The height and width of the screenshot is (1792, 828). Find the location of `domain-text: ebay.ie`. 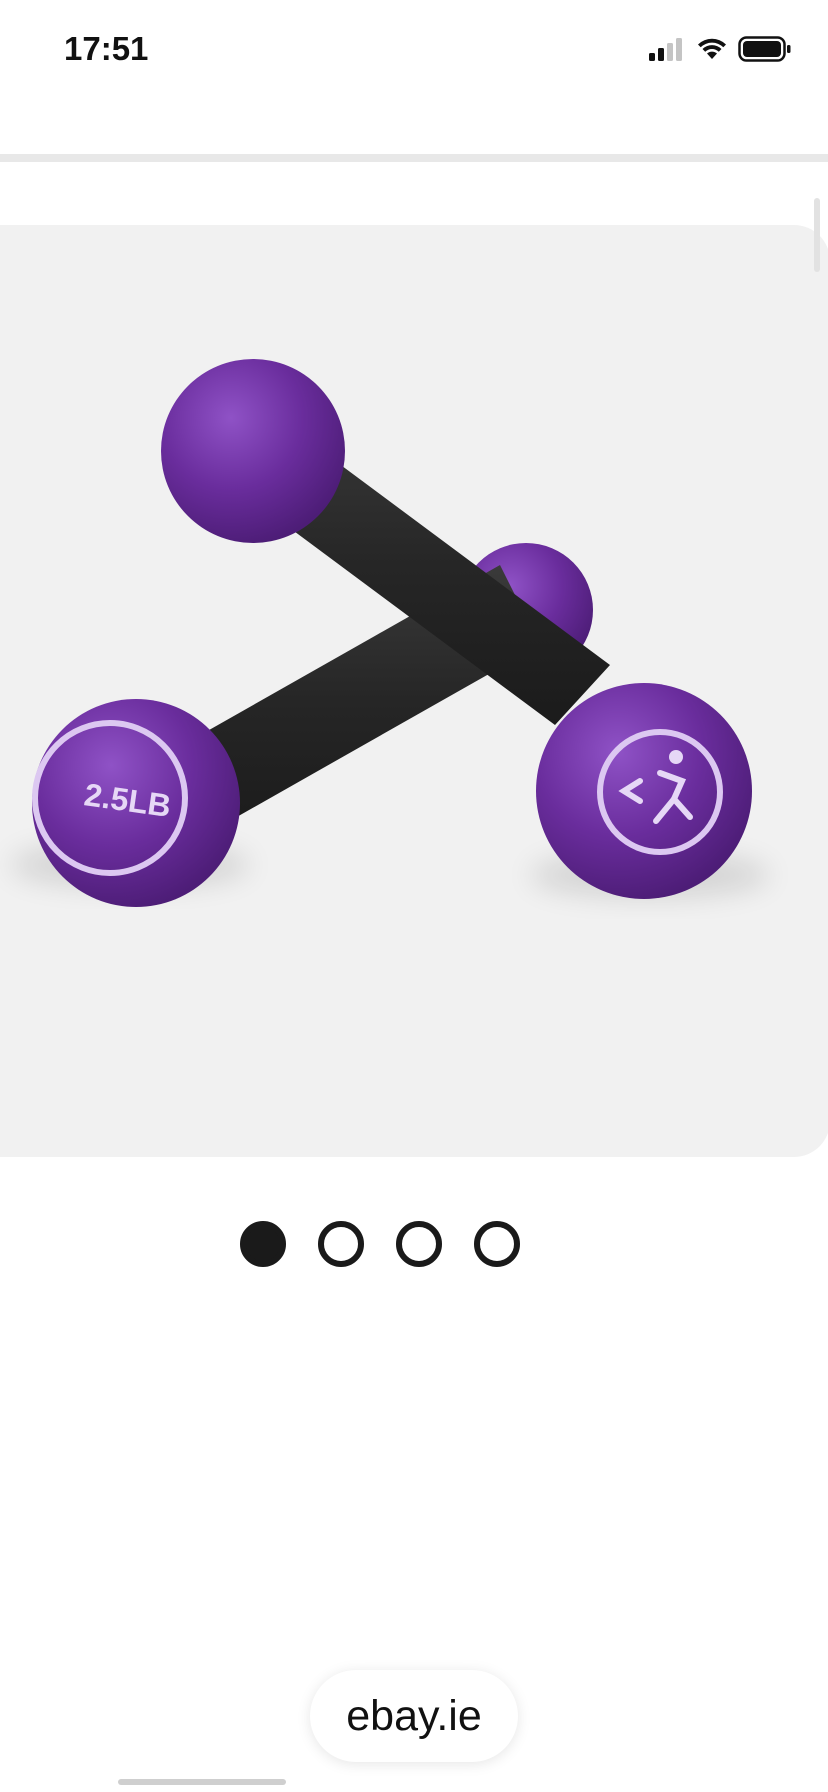

domain-text: ebay.ie is located at coordinates (414, 1715).